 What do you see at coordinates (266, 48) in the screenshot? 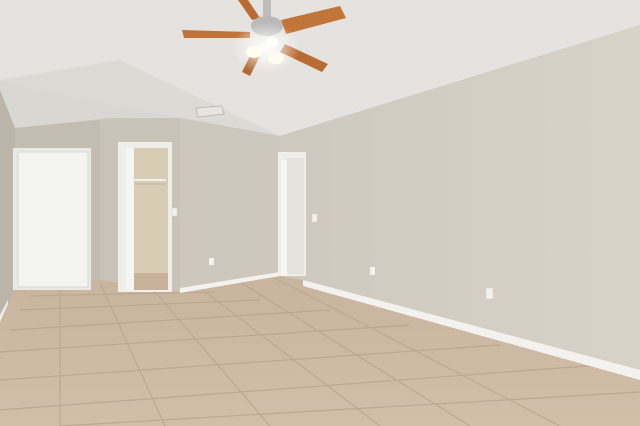
I see `light-glow` at bounding box center [266, 48].